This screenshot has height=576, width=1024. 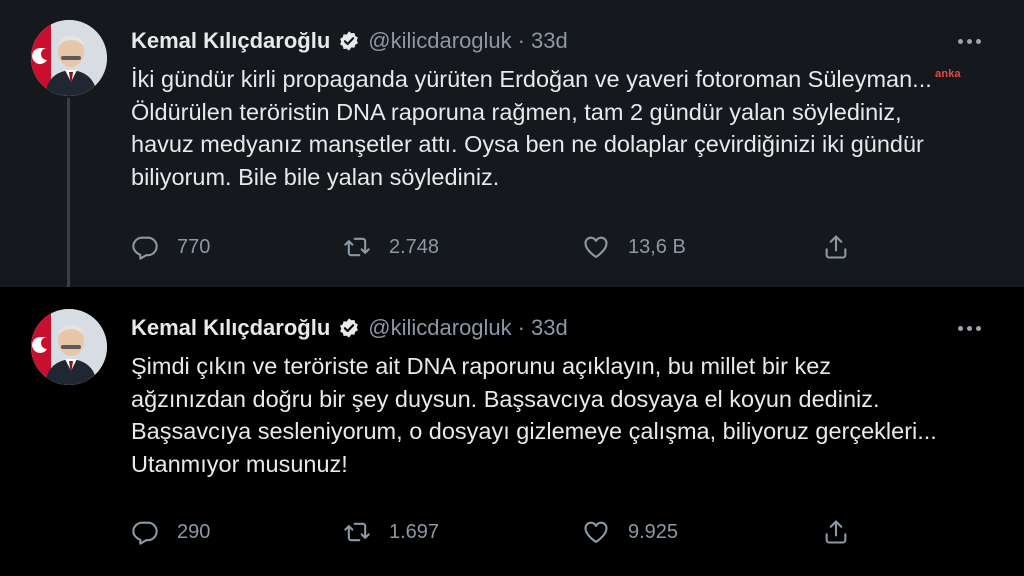 What do you see at coordinates (68, 198) in the screenshot?
I see `thread-connector` at bounding box center [68, 198].